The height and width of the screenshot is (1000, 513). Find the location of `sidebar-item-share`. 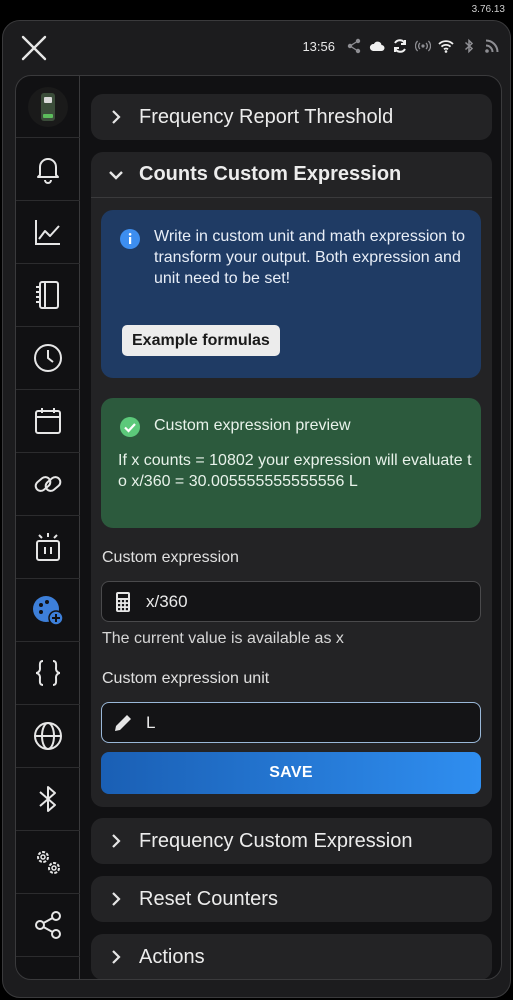

sidebar-item-share is located at coordinates (48, 925).